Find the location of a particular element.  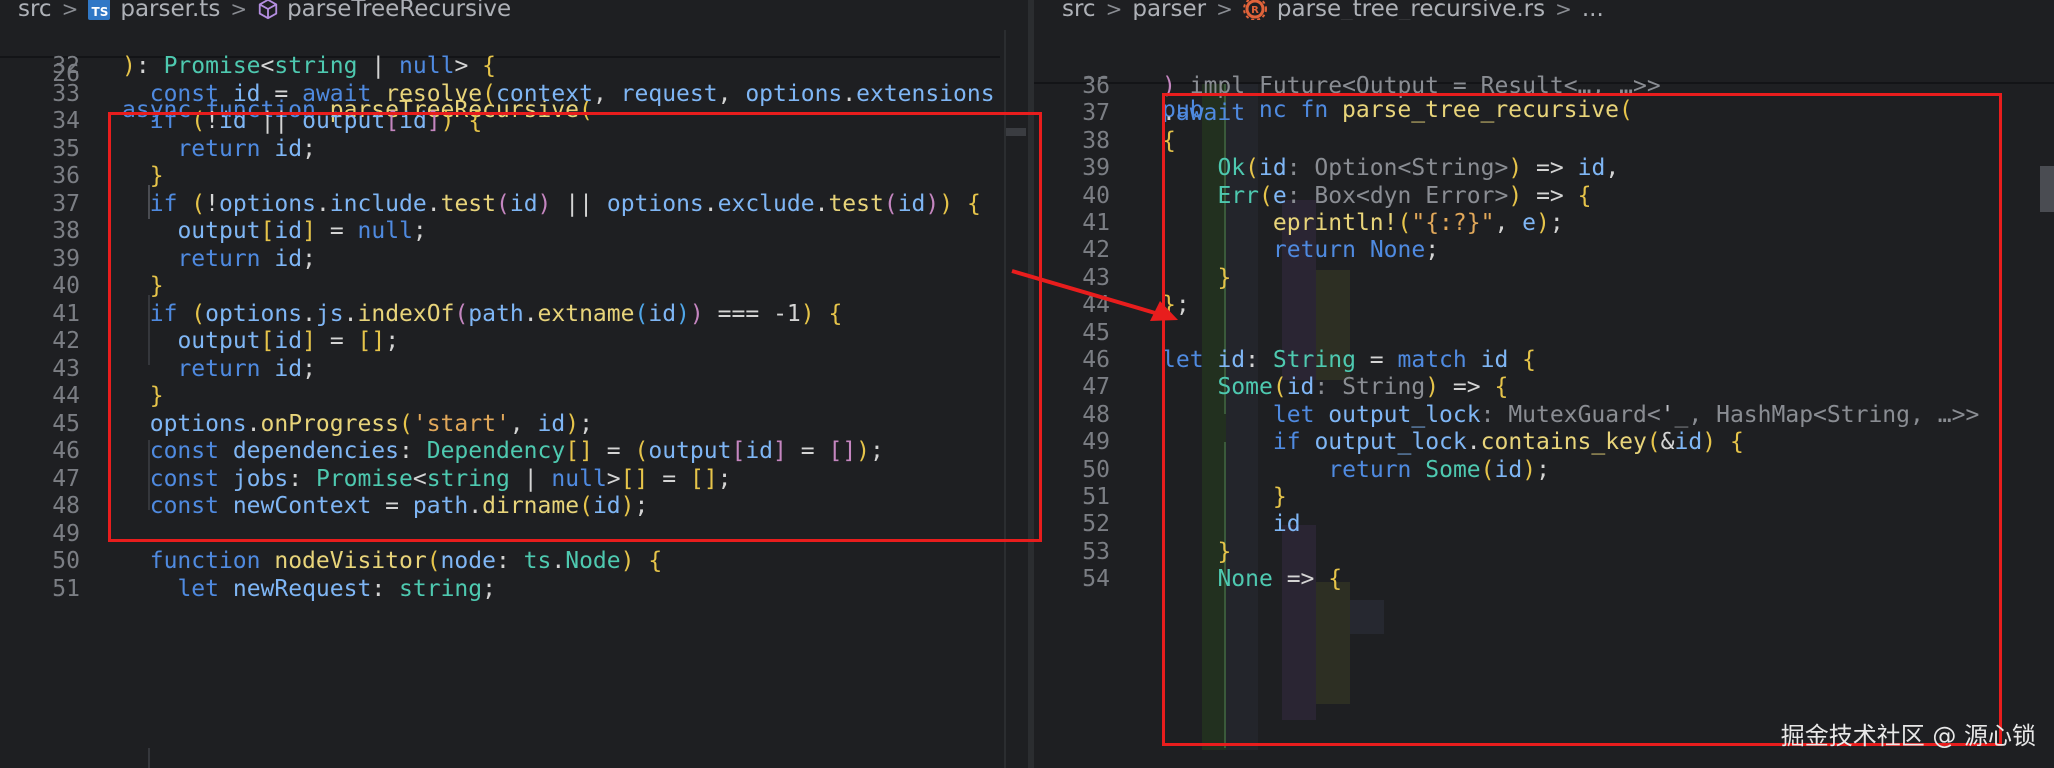

code-line: 51 let newRequest: string; is located at coordinates (500, 589).